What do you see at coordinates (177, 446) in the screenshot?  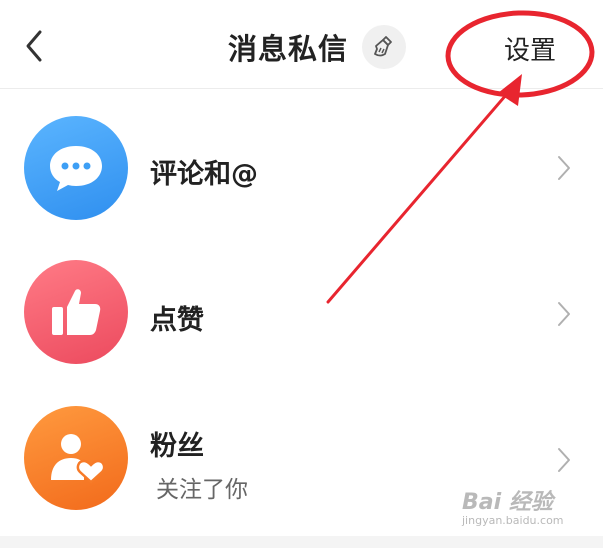 I see `row-title: 粉丝` at bounding box center [177, 446].